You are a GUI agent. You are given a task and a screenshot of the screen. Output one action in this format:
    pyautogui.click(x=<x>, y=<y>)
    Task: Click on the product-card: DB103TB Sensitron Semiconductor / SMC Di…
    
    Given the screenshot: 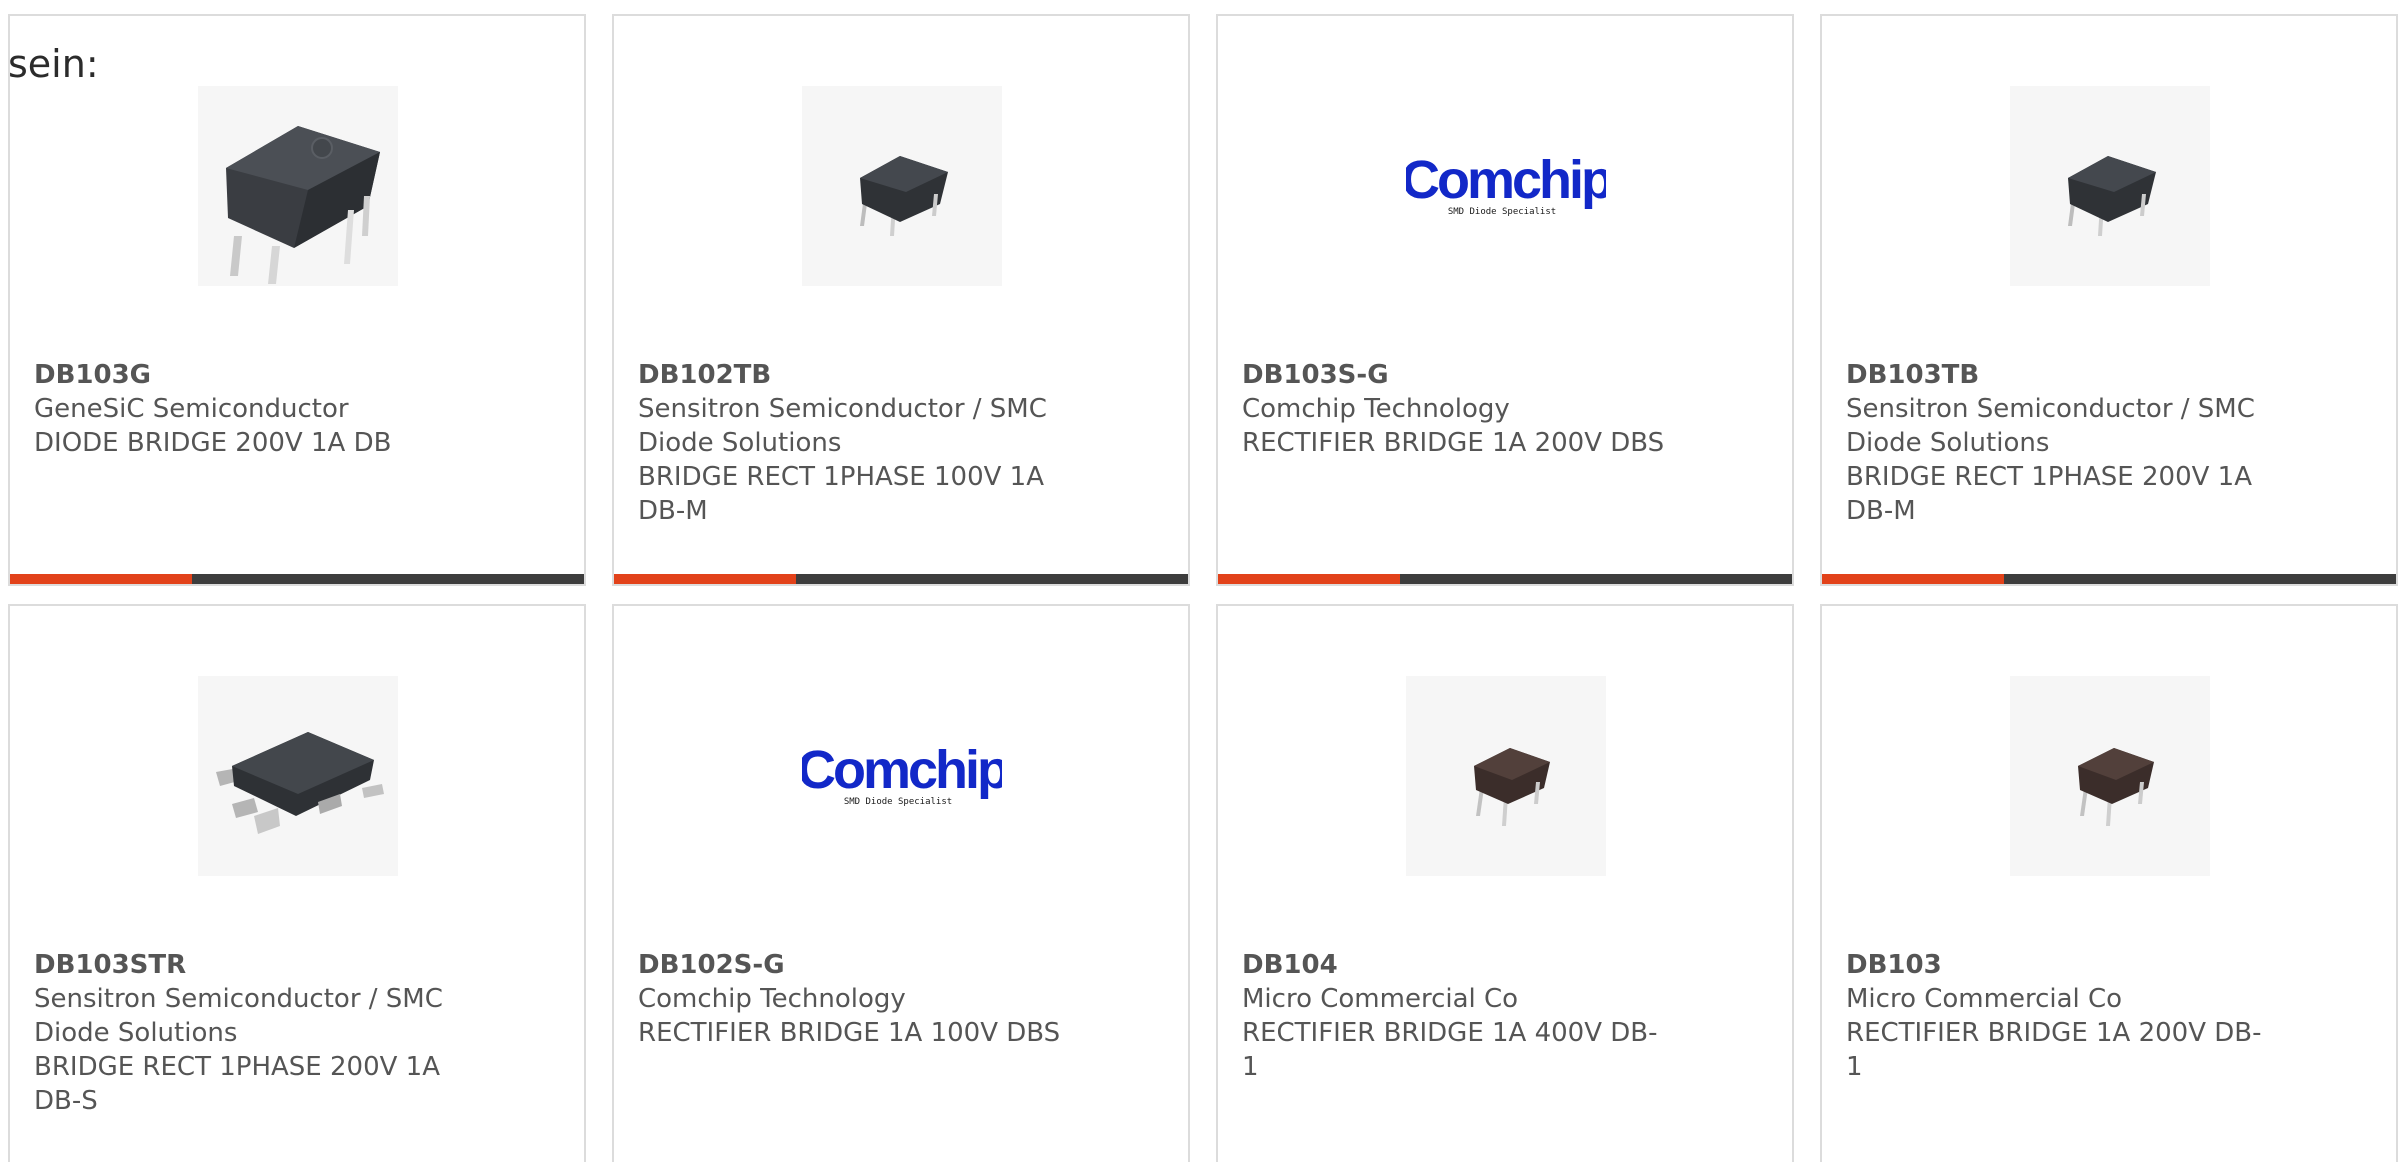 What is the action you would take?
    pyautogui.click(x=2109, y=300)
    